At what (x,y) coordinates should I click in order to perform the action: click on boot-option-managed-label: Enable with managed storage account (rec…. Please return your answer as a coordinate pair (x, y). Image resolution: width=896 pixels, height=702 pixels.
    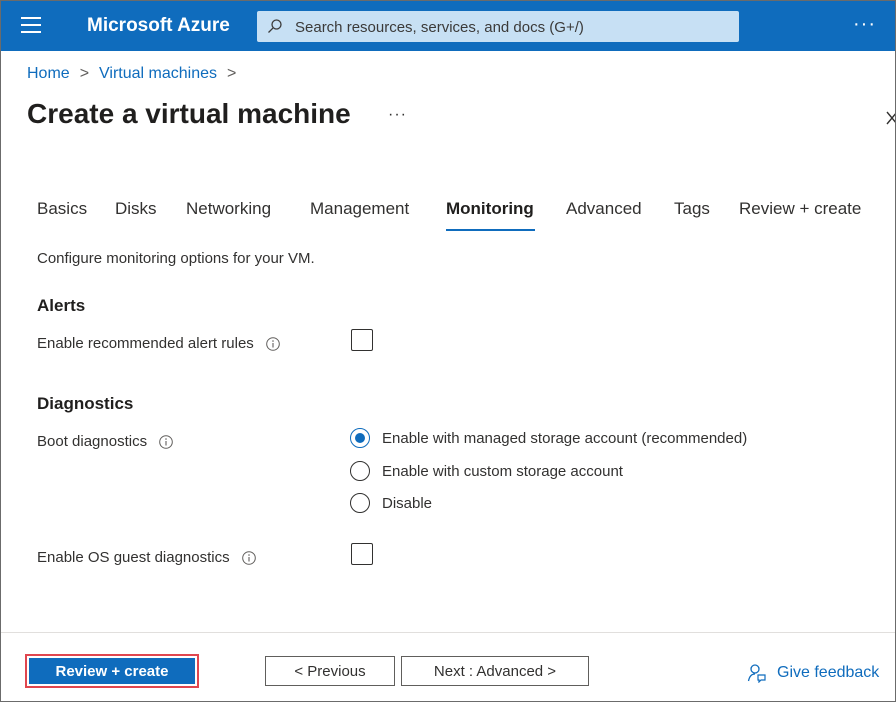
    Looking at the image, I should click on (565, 438).